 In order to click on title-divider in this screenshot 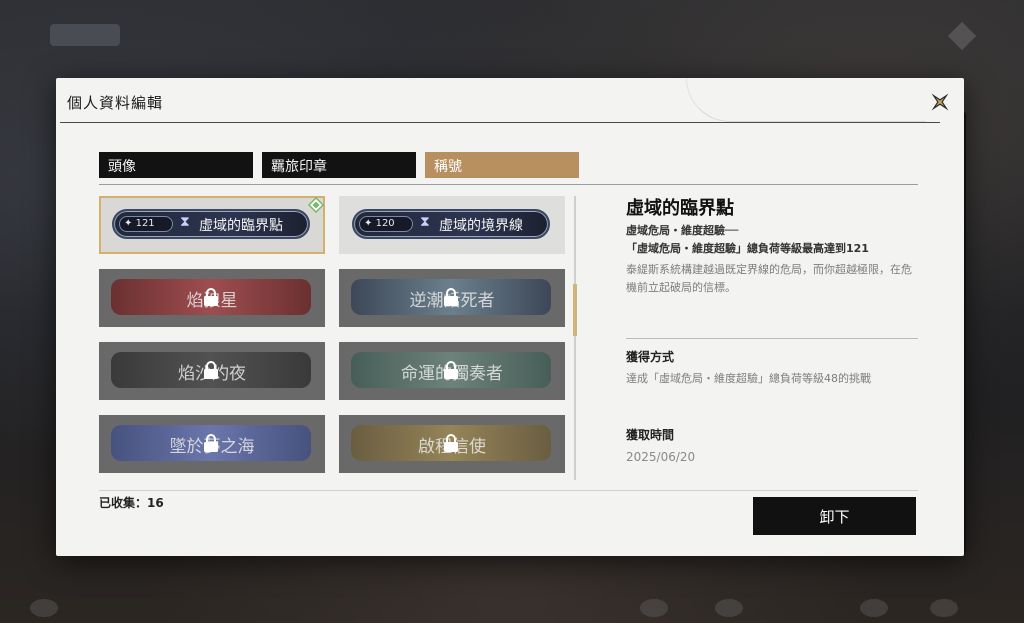, I will do `click(500, 122)`.